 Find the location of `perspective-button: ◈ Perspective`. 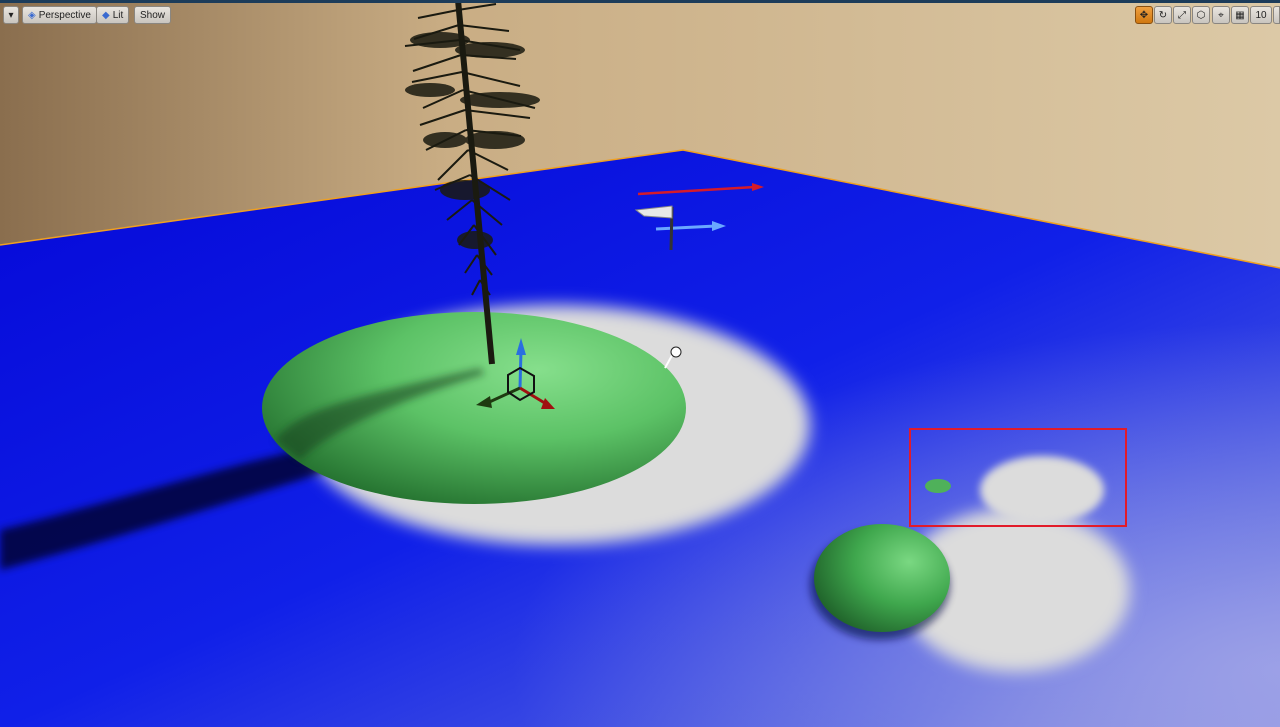

perspective-button: ◈ Perspective is located at coordinates (59, 15).